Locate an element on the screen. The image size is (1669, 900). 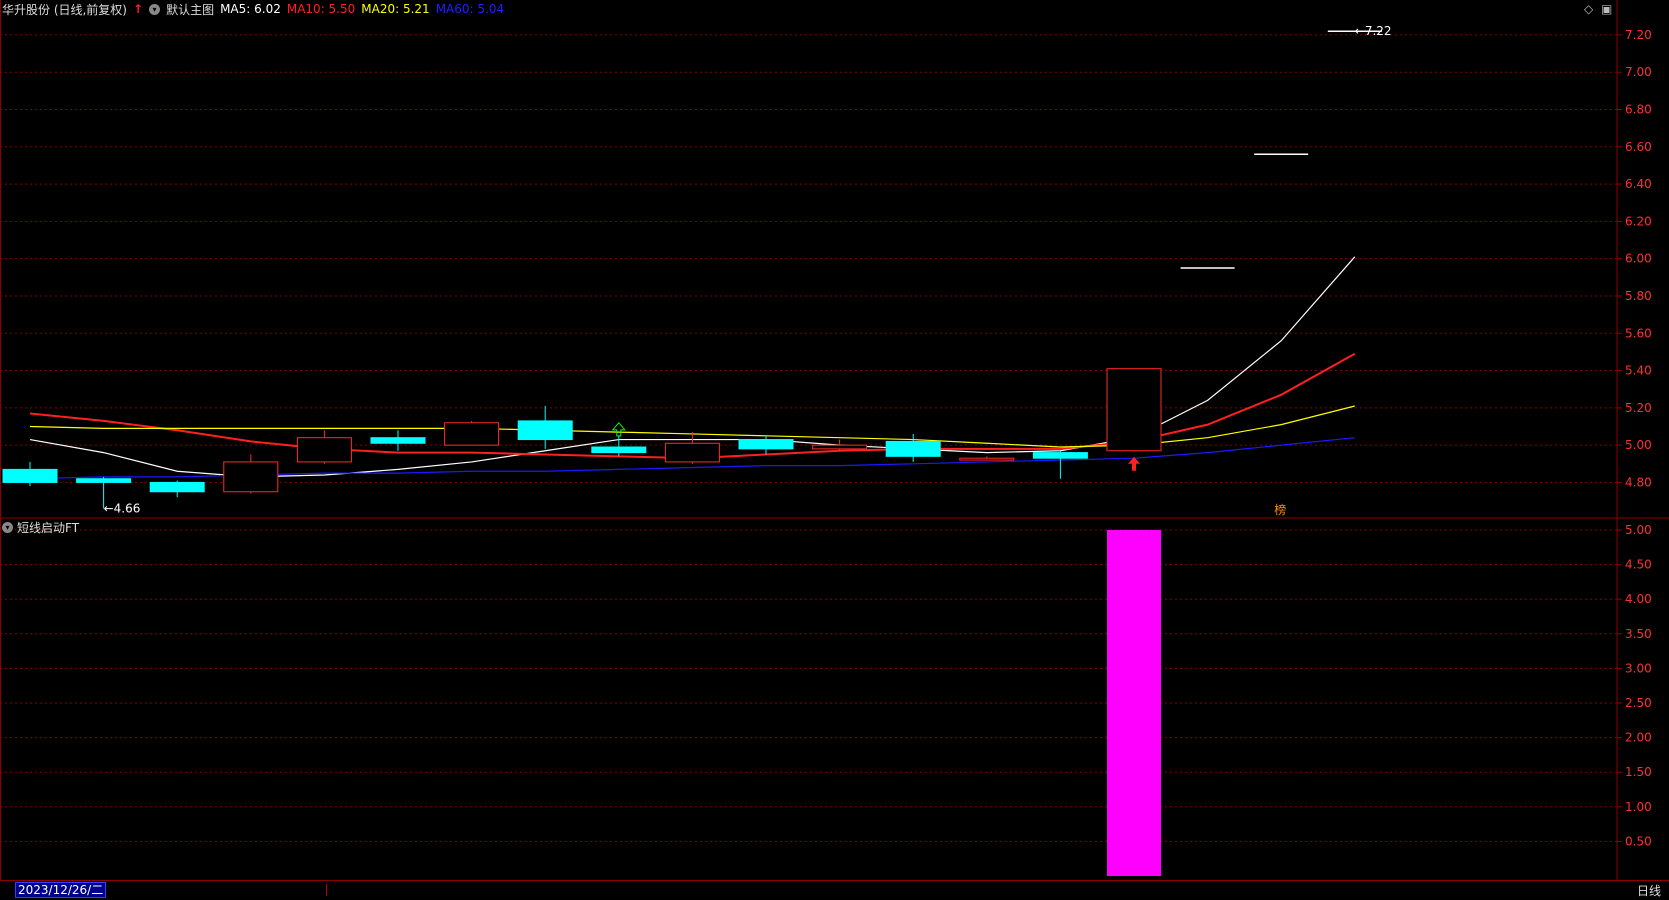
indicator-tick-label: 3.50 is located at coordinates (1638, 634).